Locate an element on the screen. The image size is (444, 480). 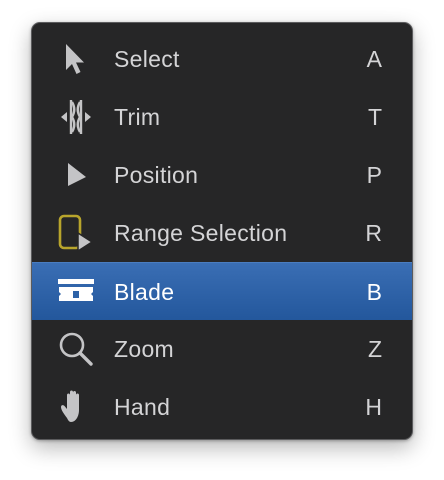
menu-item-zoom: Zoom Z is located at coordinates (222, 349).